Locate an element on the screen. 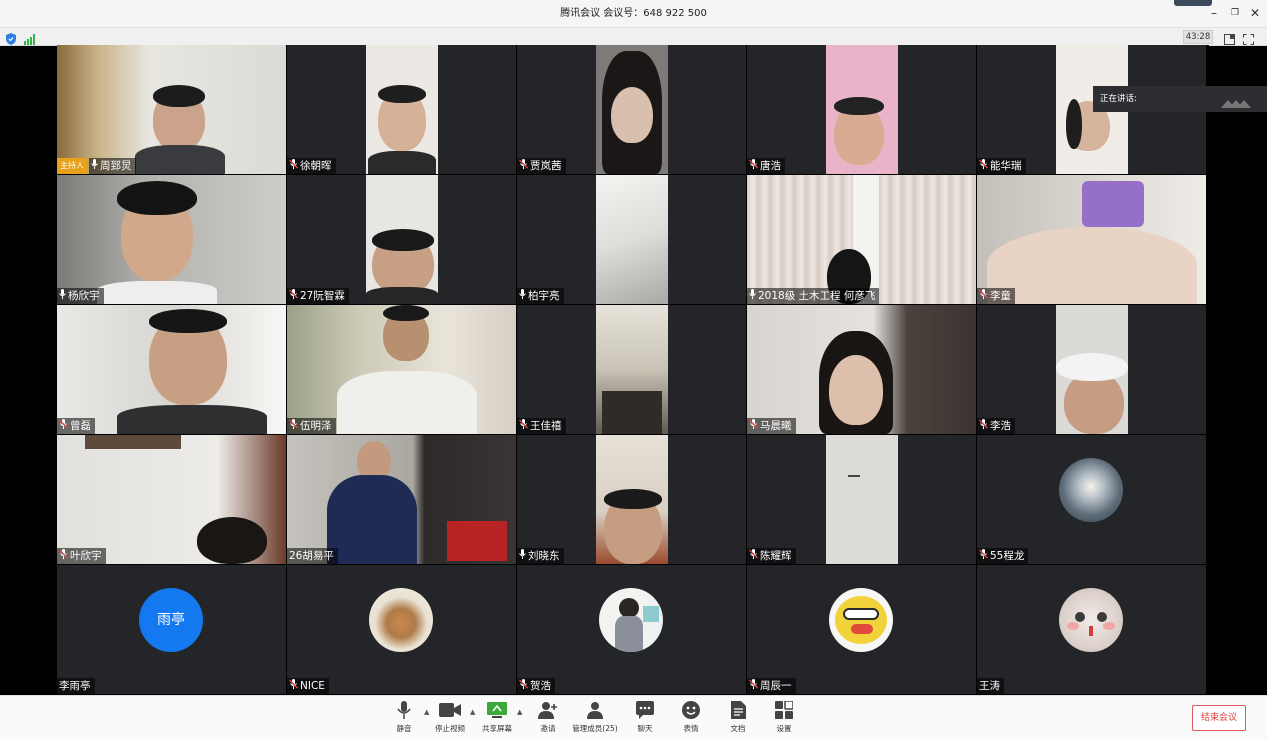 Image resolution: width=1267 pixels, height=740 pixels. participant-name: 徐朝晖 is located at coordinates (311, 166).